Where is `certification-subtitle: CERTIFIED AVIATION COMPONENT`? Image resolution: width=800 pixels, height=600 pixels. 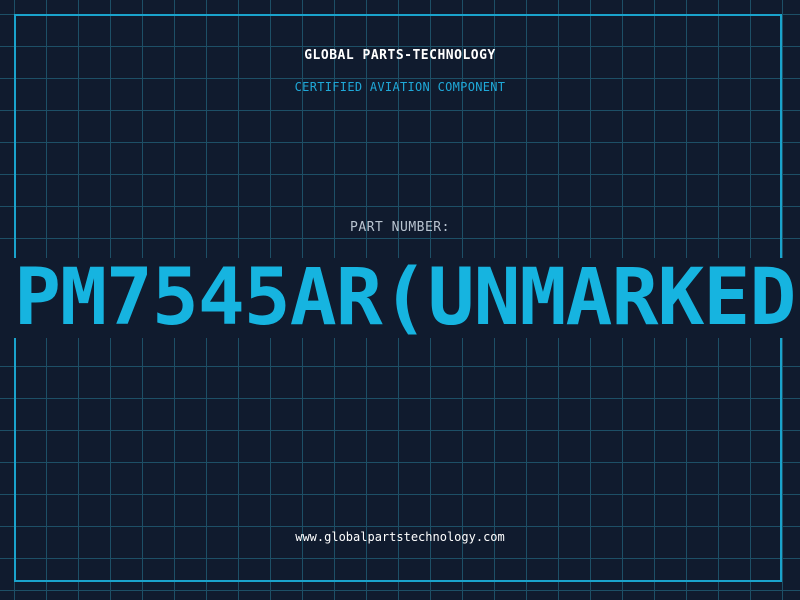
certification-subtitle: CERTIFIED AVIATION COMPONENT is located at coordinates (400, 87).